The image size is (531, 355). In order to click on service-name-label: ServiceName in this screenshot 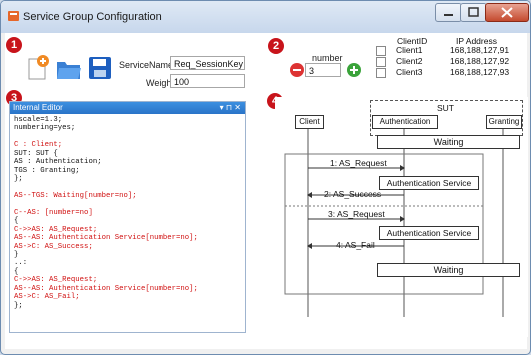, I will do `click(146, 65)`.